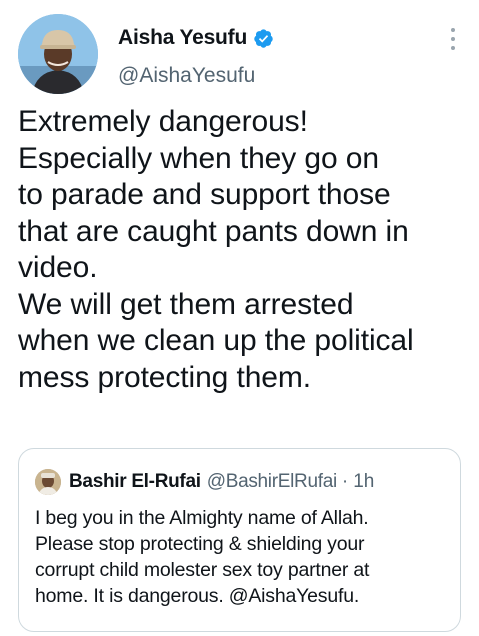 The width and height of the screenshot is (479, 636). I want to click on author-handle: @AishaYesufu, so click(186, 76).